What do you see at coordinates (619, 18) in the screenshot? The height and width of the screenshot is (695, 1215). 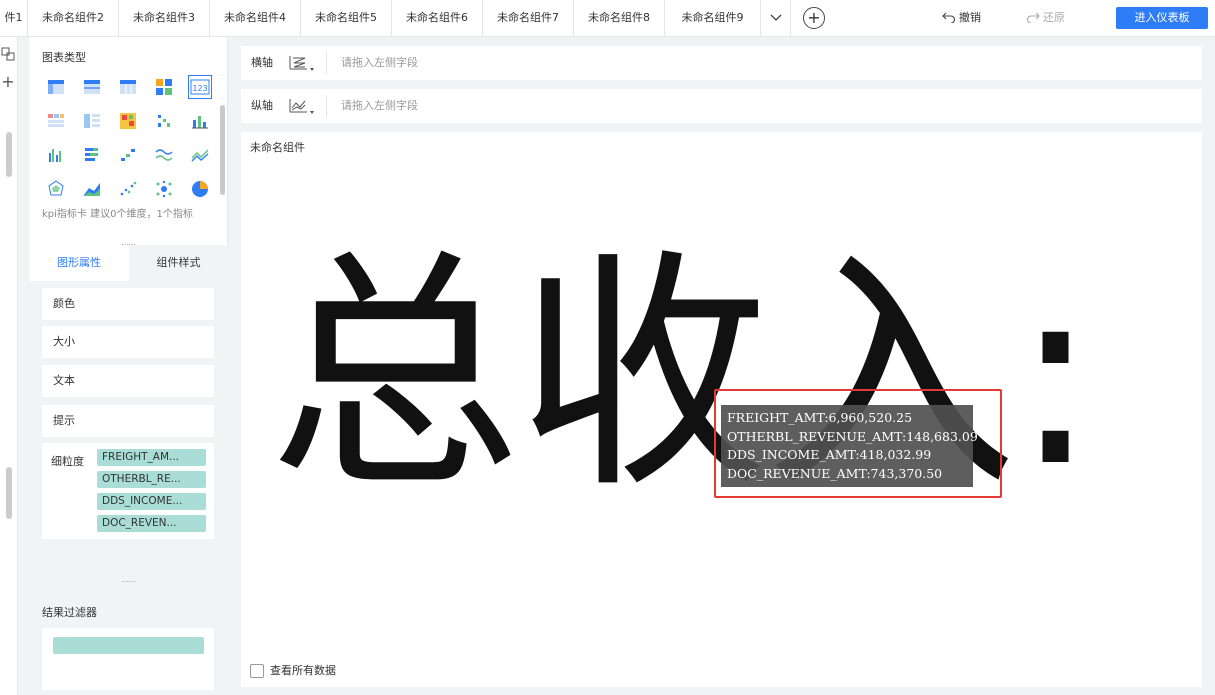 I see `tab-component-8: 未命名组件8` at bounding box center [619, 18].